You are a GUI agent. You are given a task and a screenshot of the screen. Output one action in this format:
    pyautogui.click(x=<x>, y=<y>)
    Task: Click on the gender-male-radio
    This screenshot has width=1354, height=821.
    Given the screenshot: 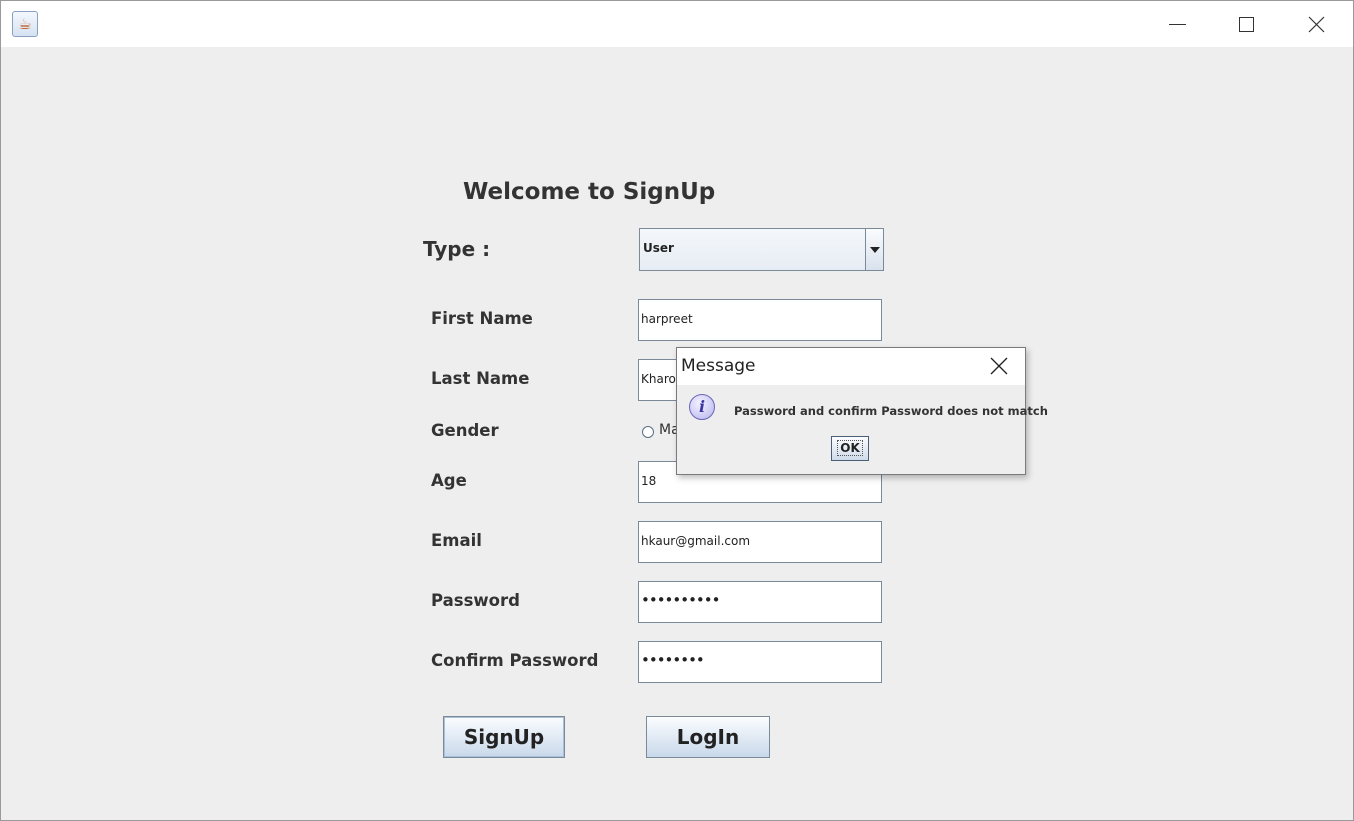 What is the action you would take?
    pyautogui.click(x=648, y=432)
    